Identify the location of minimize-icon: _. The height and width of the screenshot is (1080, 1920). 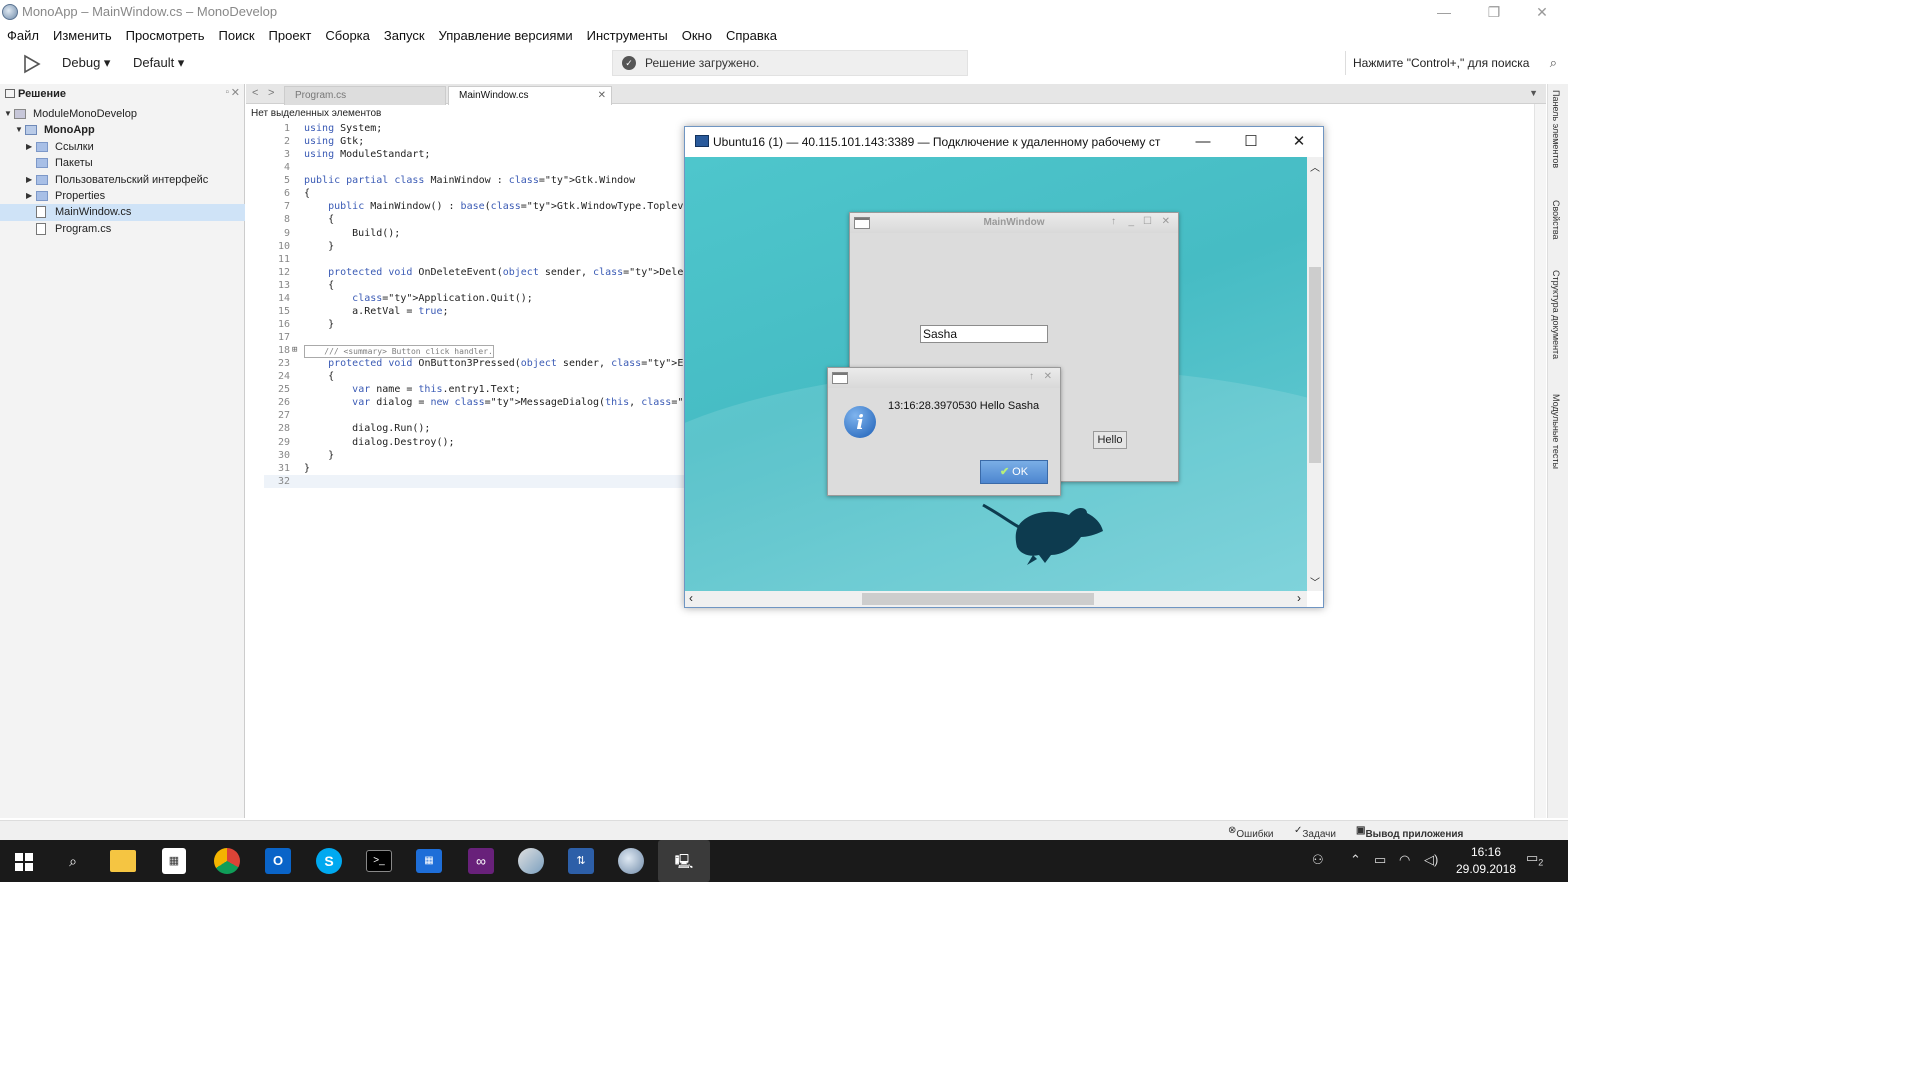
(1131, 221).